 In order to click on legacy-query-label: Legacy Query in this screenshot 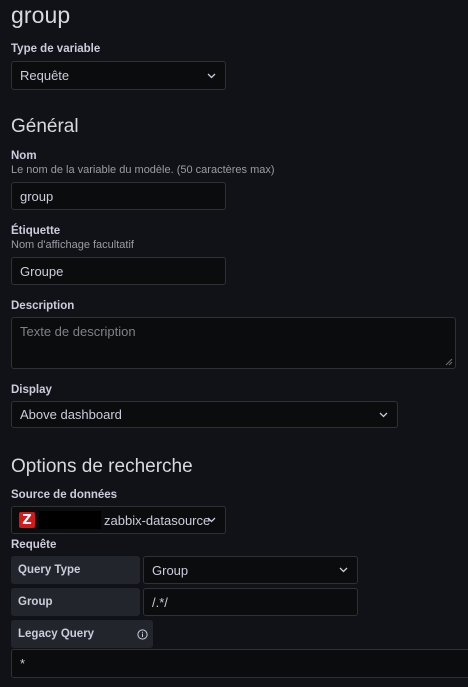, I will do `click(82, 634)`.